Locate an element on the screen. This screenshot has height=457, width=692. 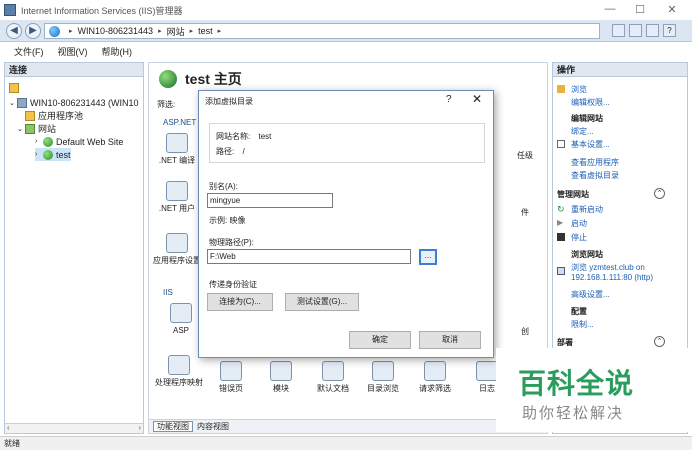
dialog-close-button: ✕ is located at coordinates (477, 99).